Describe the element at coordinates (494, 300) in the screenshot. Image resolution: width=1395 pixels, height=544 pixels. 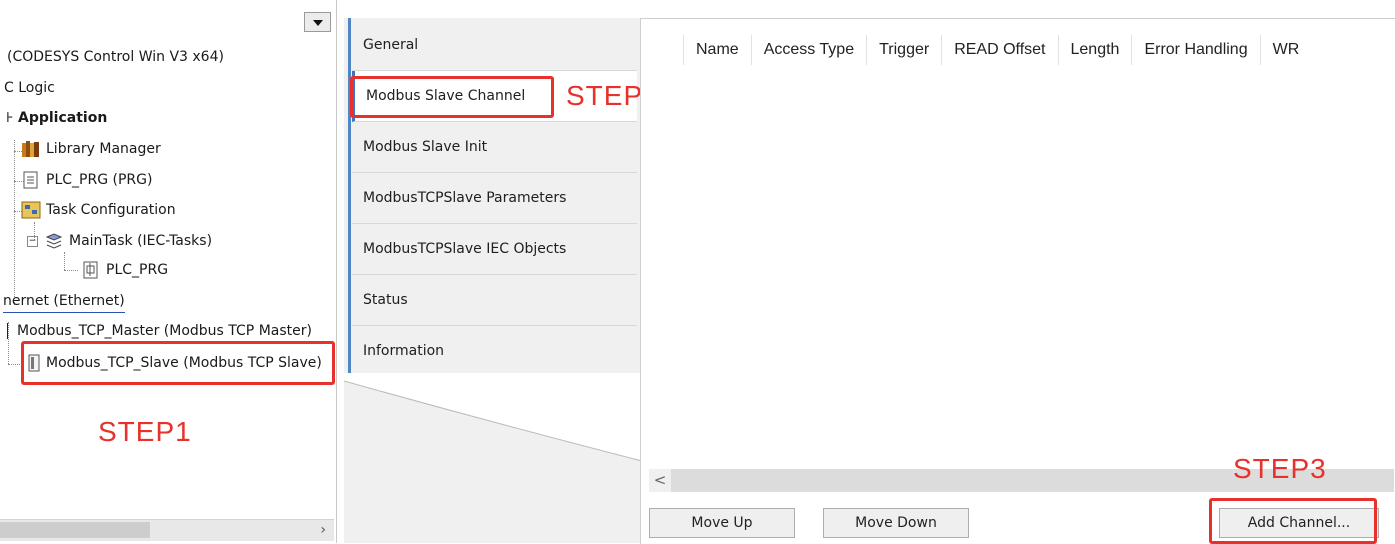
I see `tab-status: Status` at that location.